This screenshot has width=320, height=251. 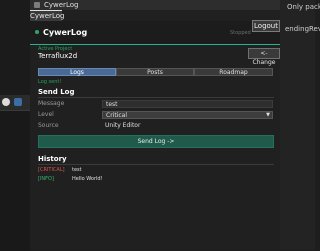 What do you see at coordinates (18, 102) in the screenshot?
I see `layers-icon` at bounding box center [18, 102].